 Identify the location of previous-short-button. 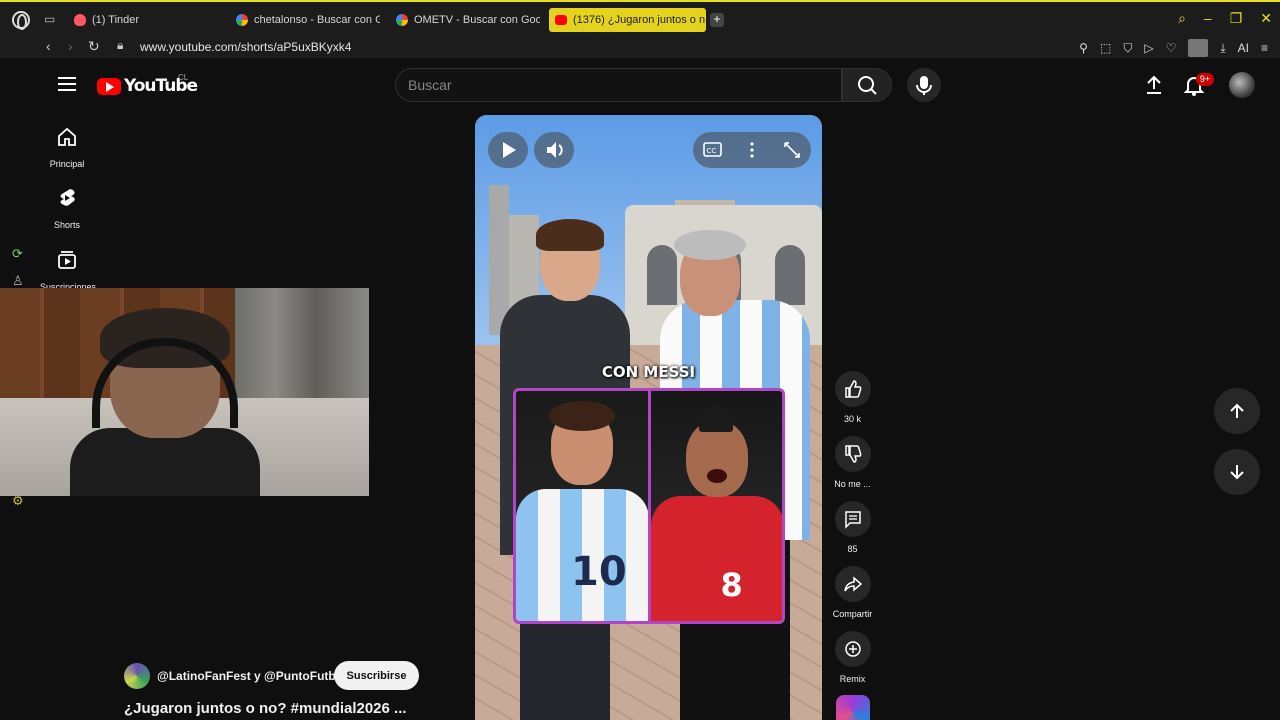
(1237, 411).